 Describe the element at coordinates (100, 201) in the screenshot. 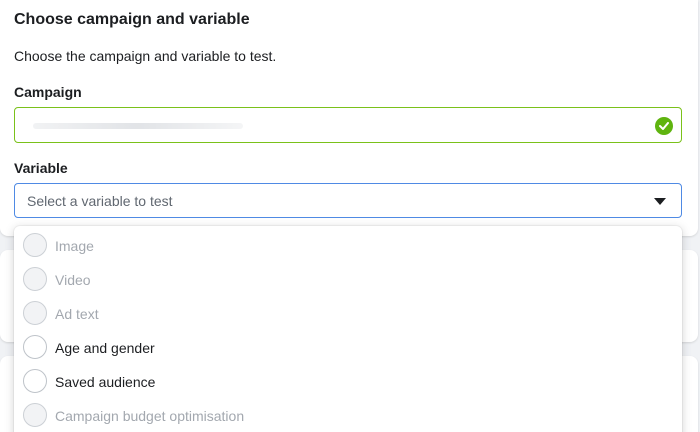

I see `variable-select-placeholder: Select a variable to test` at that location.